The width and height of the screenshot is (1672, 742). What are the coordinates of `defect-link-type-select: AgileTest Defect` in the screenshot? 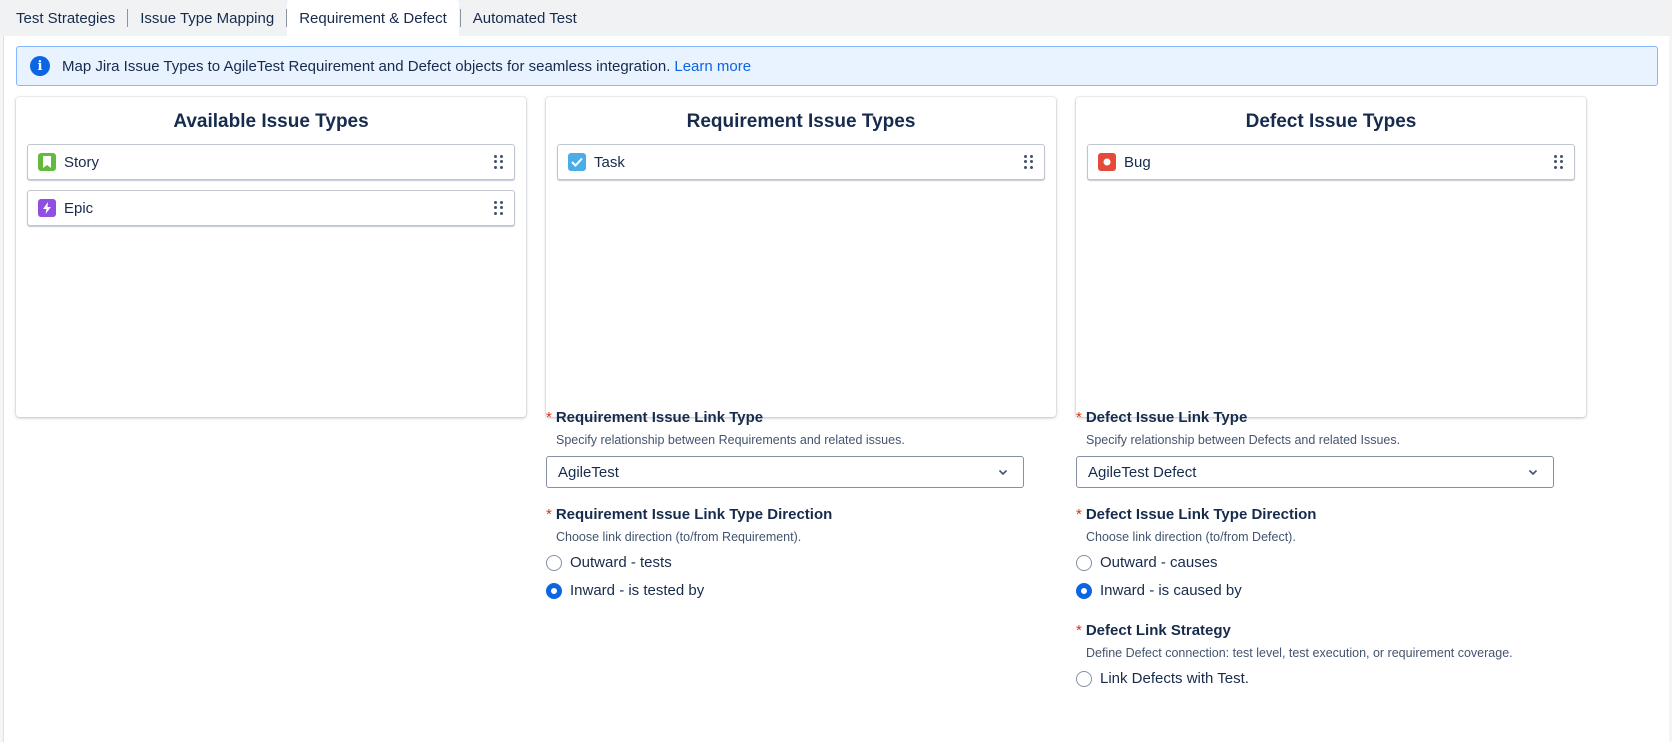 It's located at (1315, 472).